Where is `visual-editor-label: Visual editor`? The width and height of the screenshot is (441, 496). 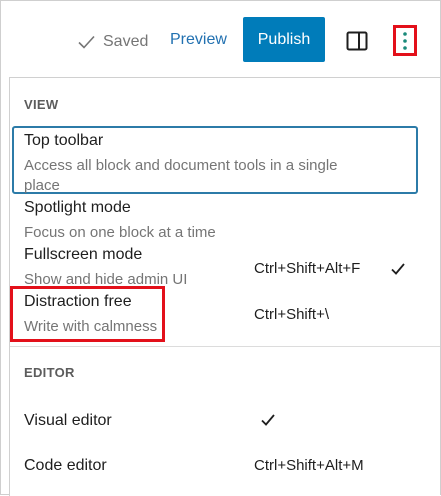
visual-editor-label: Visual editor is located at coordinates (68, 421).